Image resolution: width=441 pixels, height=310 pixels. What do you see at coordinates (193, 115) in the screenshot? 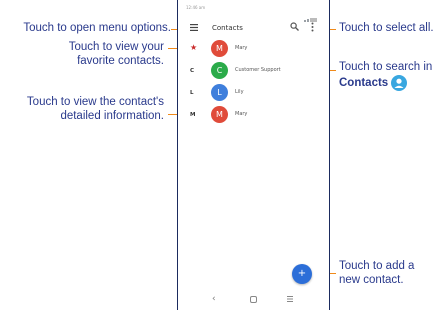
I see `index-letter: M` at bounding box center [193, 115].